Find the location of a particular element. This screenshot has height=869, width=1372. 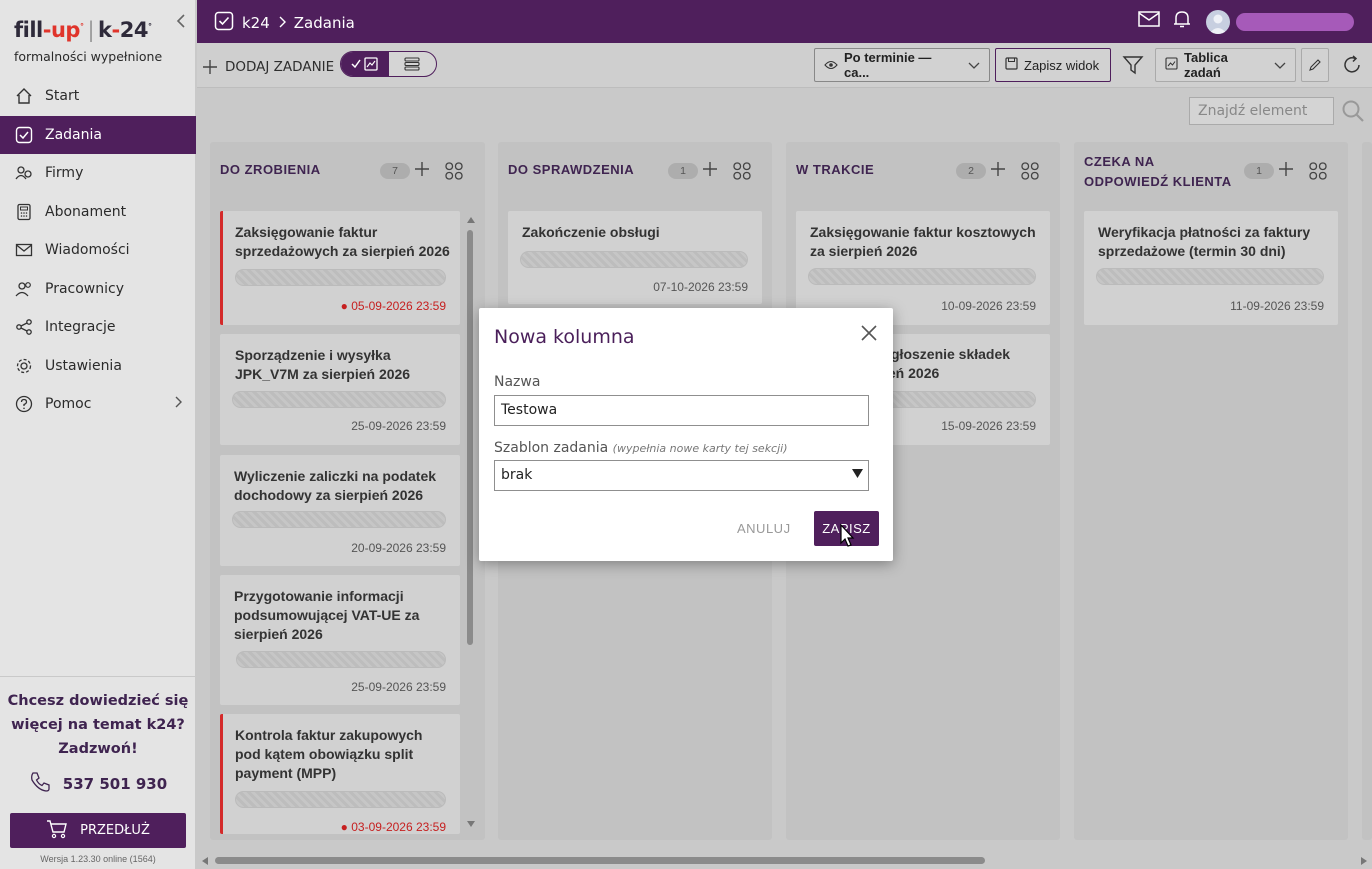

pencil-icon is located at coordinates (1315, 65).